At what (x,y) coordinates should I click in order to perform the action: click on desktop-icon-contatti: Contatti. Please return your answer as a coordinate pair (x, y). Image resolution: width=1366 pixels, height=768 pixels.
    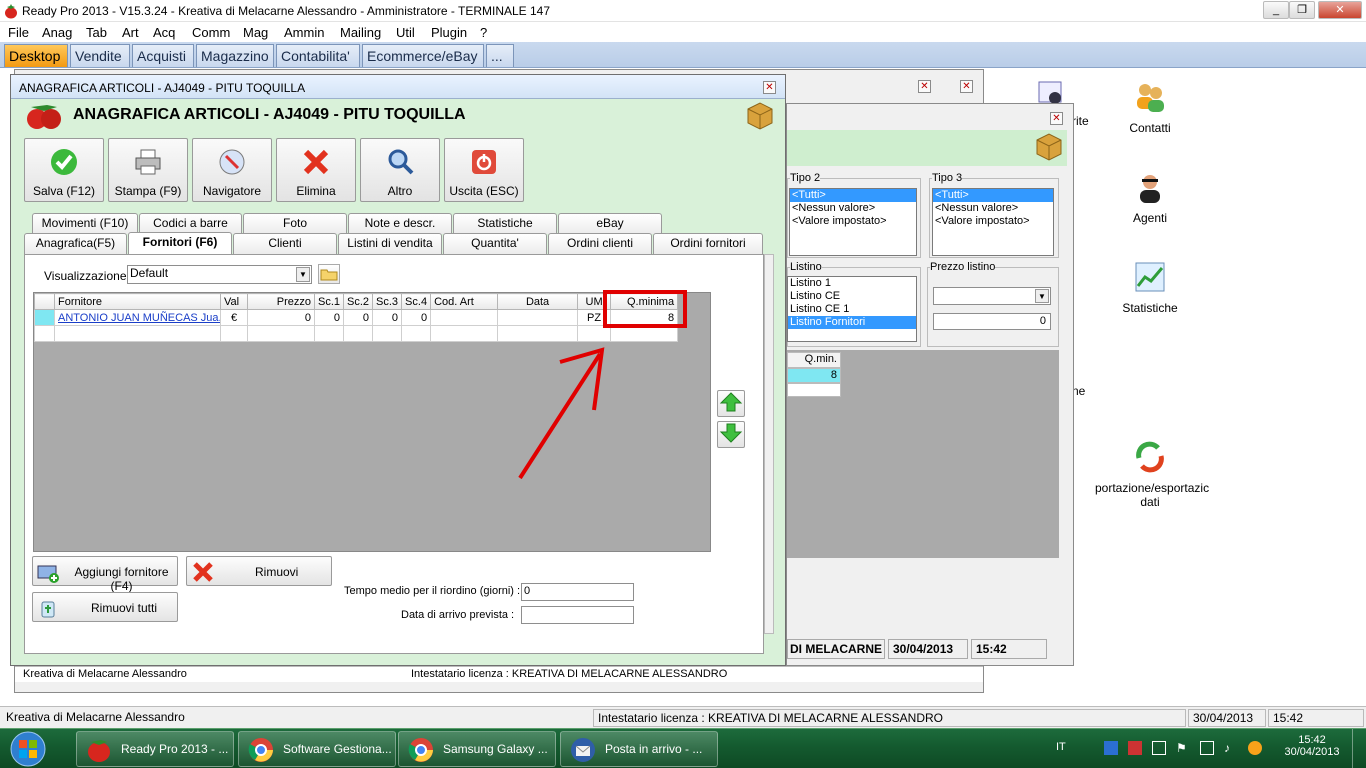
    Looking at the image, I should click on (1150, 107).